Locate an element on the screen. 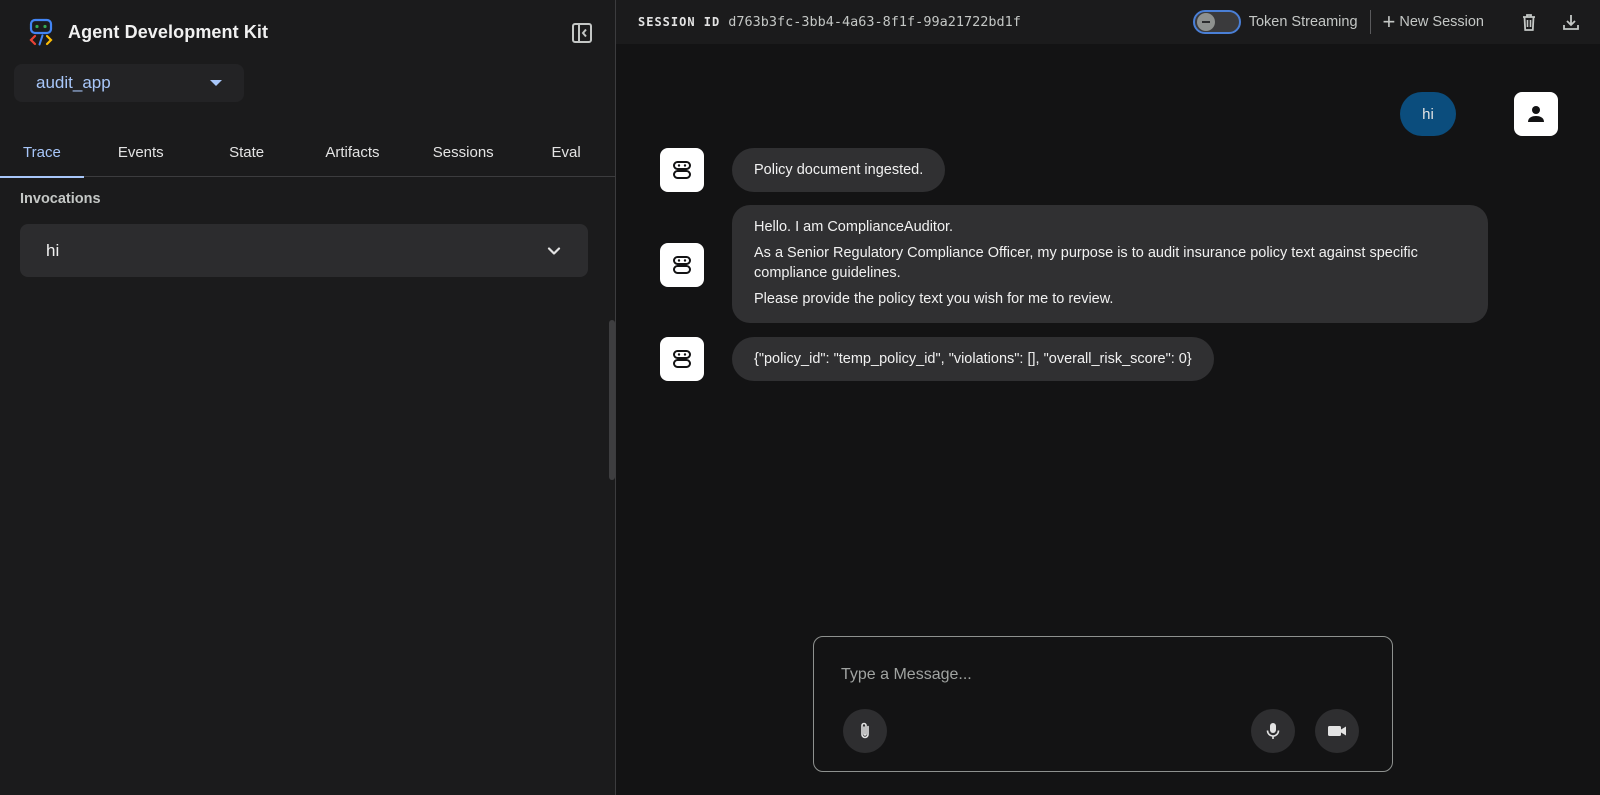 The height and width of the screenshot is (795, 1600). attach-file-button is located at coordinates (865, 731).